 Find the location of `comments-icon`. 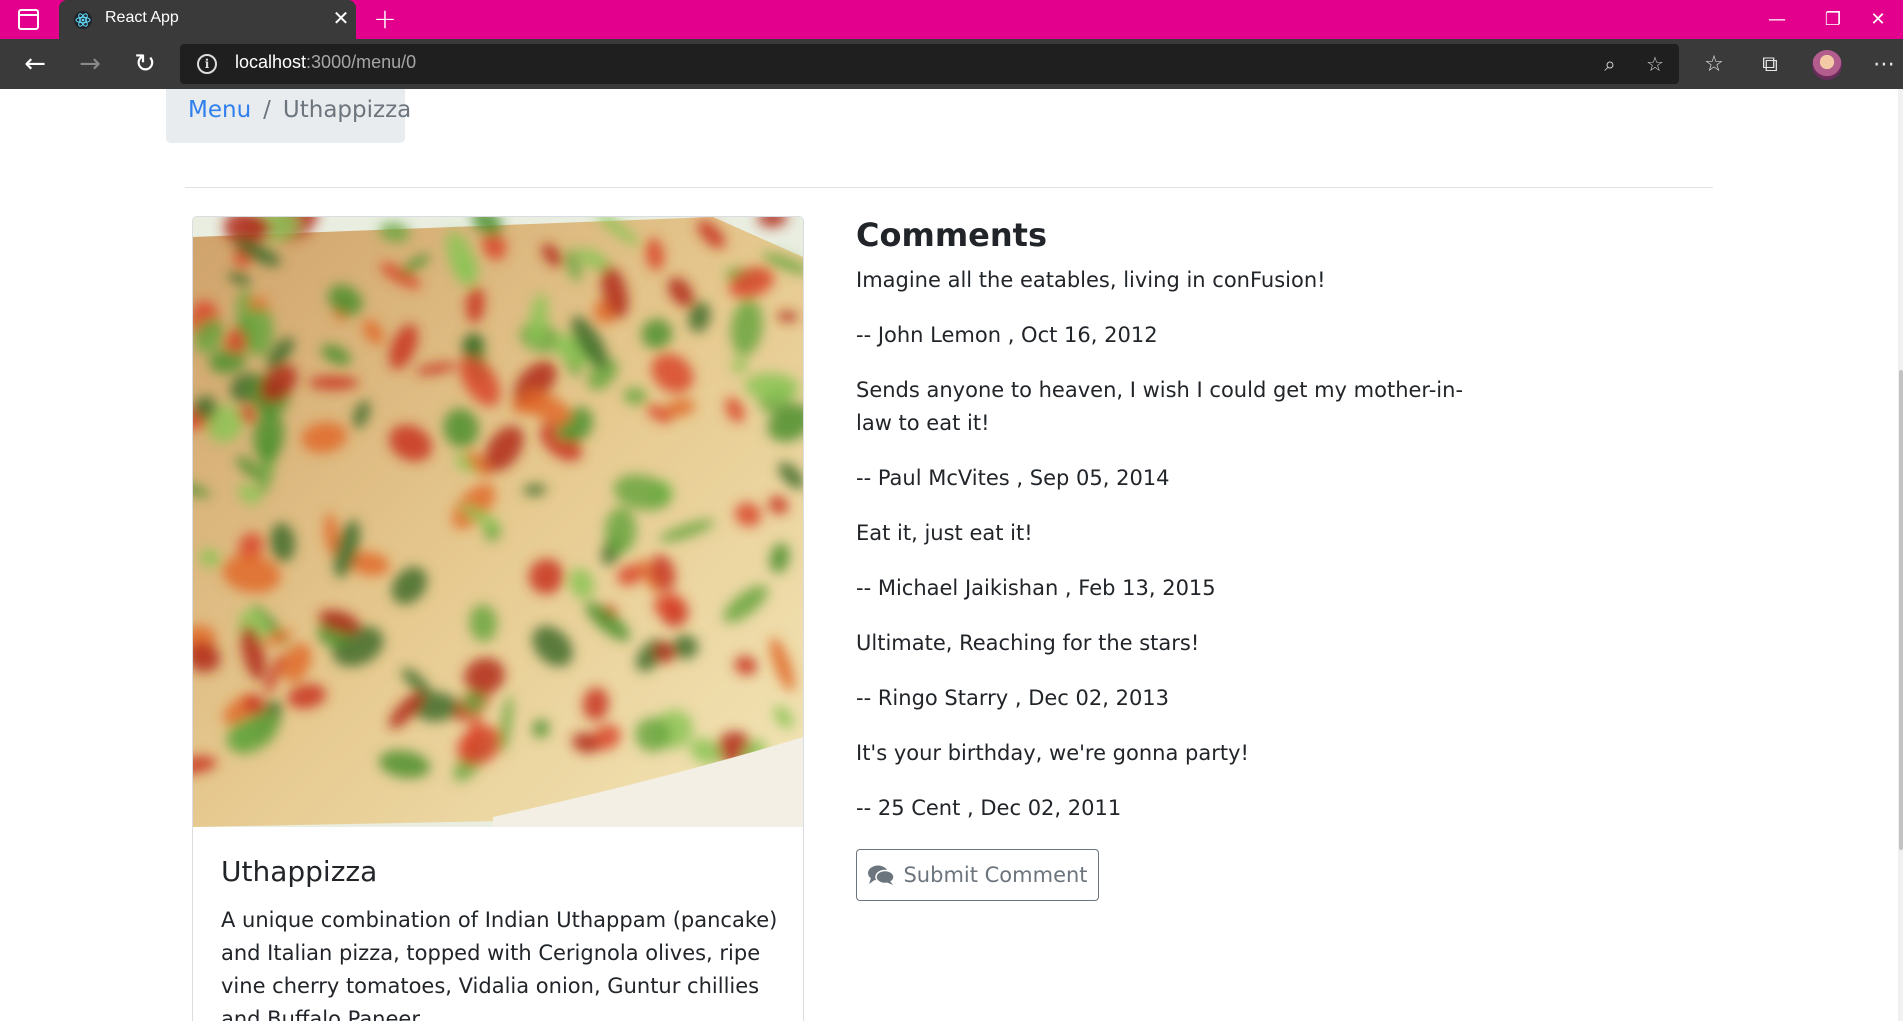

comments-icon is located at coordinates (882, 875).